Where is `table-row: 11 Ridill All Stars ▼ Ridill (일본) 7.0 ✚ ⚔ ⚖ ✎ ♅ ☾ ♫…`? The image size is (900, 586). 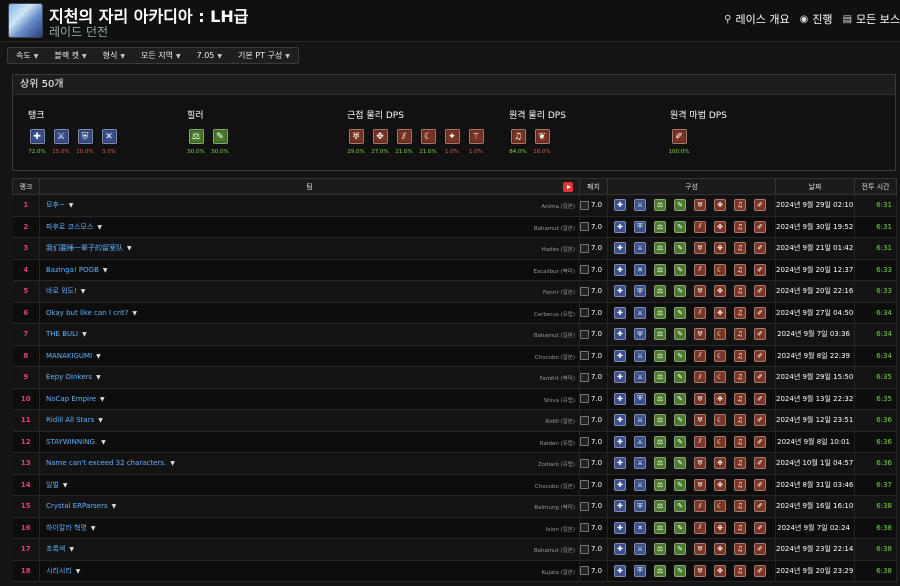 table-row: 11 Ridill All Stars ▼ Ridill (일본) 7.0 ✚ ⚔ ⚖ ✎ ♅ ☾ ♫… is located at coordinates (454, 420).